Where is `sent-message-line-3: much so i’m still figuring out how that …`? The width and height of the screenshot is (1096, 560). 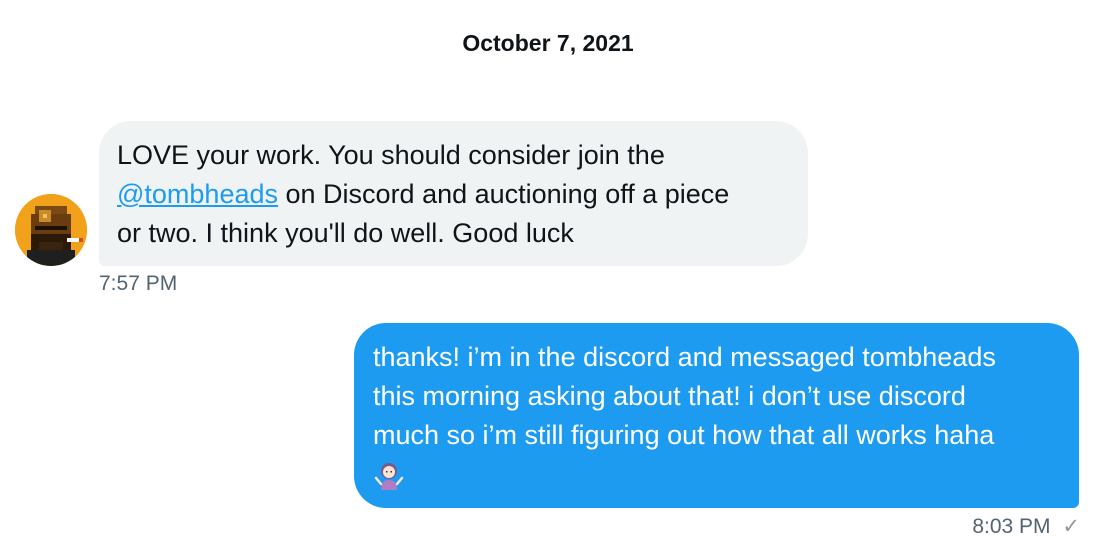
sent-message-line-3: much so i’m still figuring out how that … is located at coordinates (684, 435).